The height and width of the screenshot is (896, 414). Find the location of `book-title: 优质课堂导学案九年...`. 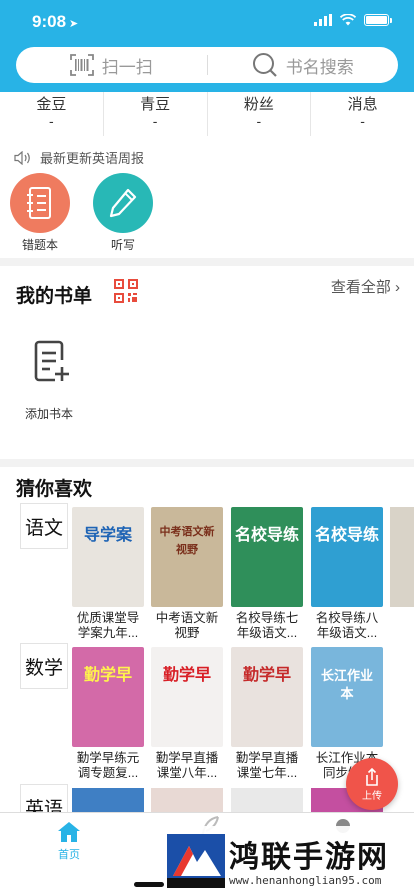

book-title: 优质课堂导学案九年... is located at coordinates (108, 625).